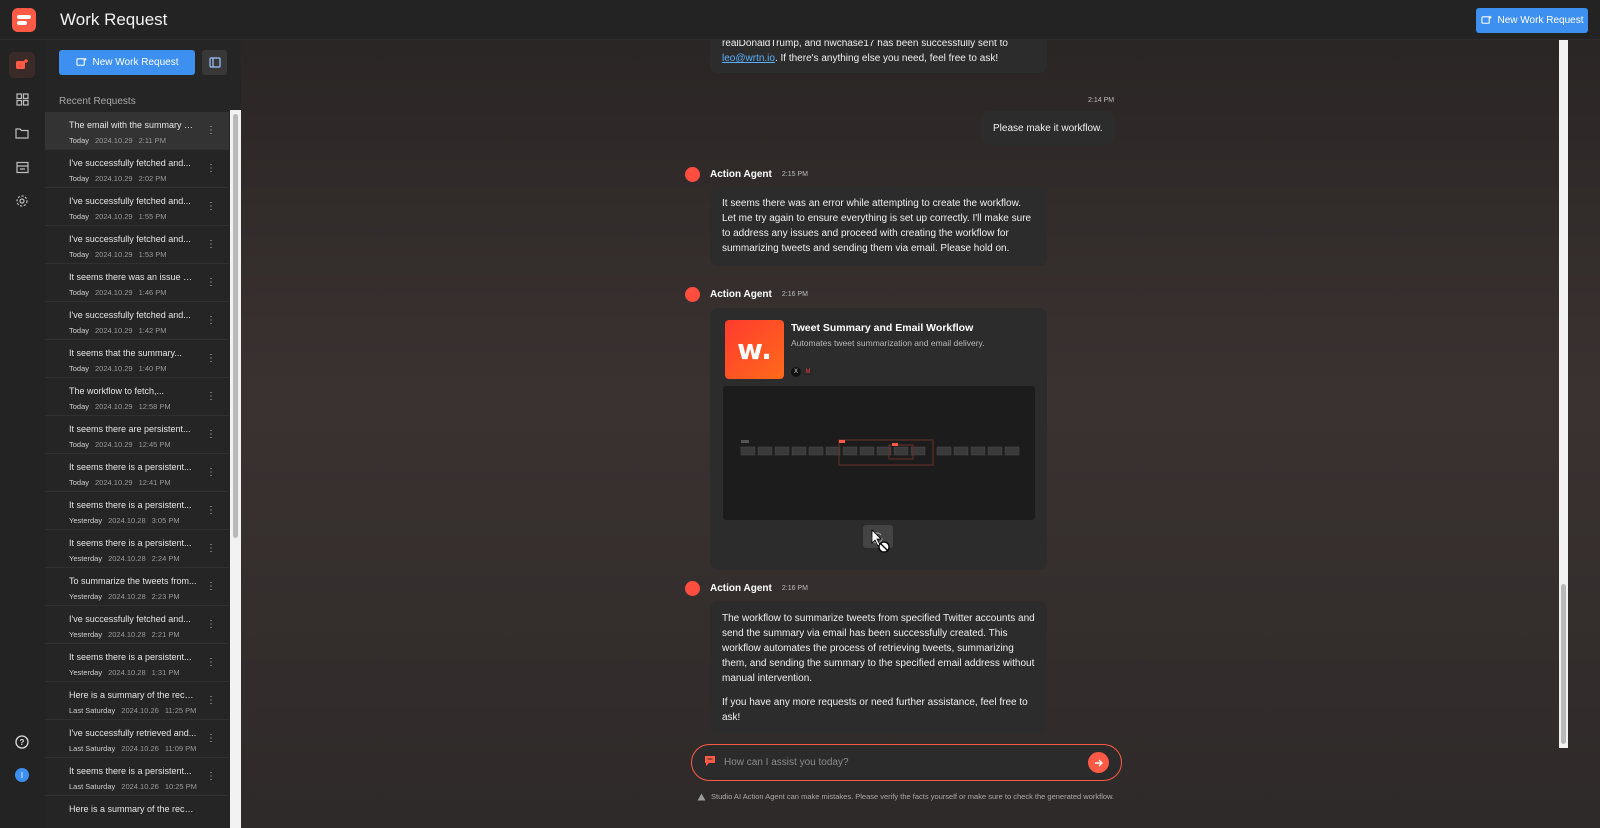 This screenshot has width=1600, height=828. What do you see at coordinates (22, 201) in the screenshot?
I see `settings-gear-icon` at bounding box center [22, 201].